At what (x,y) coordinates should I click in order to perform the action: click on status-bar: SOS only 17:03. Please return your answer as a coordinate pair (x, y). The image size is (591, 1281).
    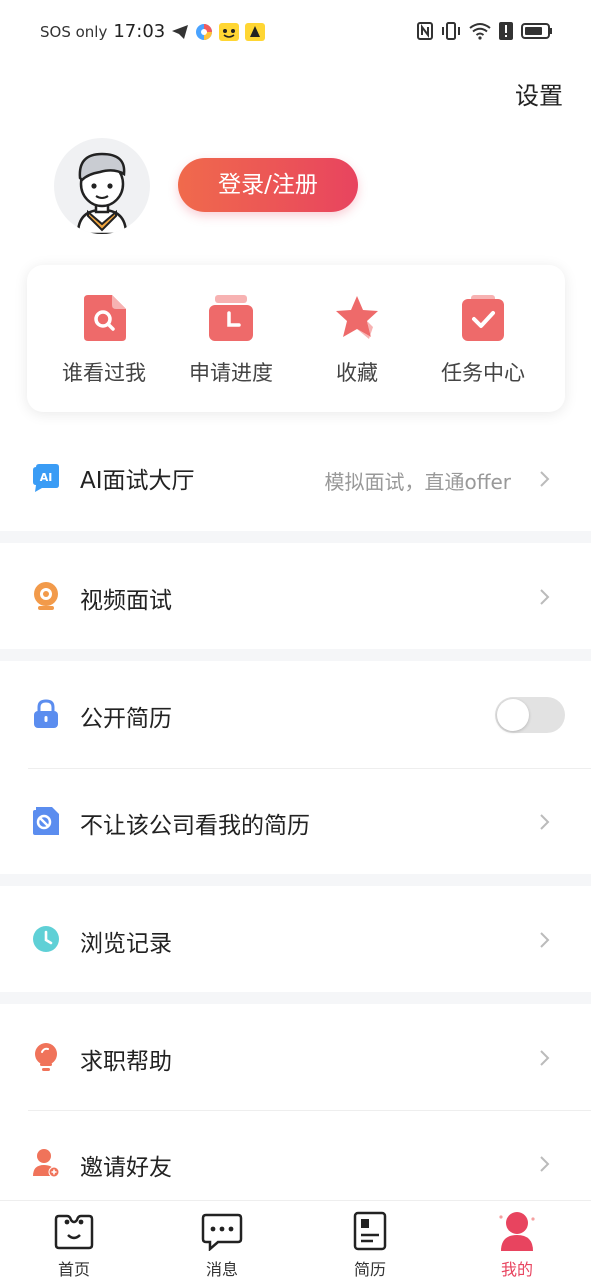
    Looking at the image, I should click on (295, 33).